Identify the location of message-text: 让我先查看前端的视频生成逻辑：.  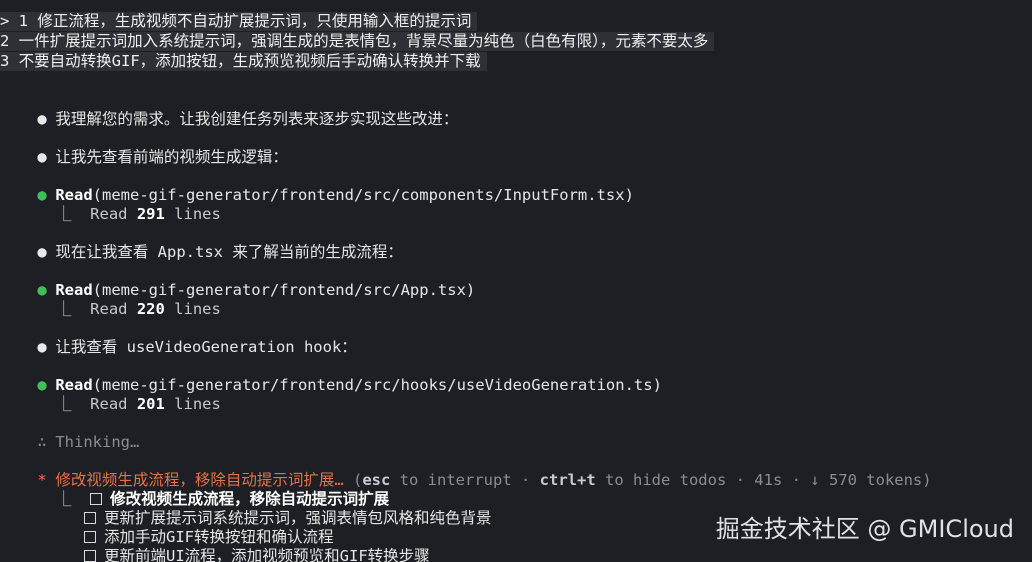
(171, 157).